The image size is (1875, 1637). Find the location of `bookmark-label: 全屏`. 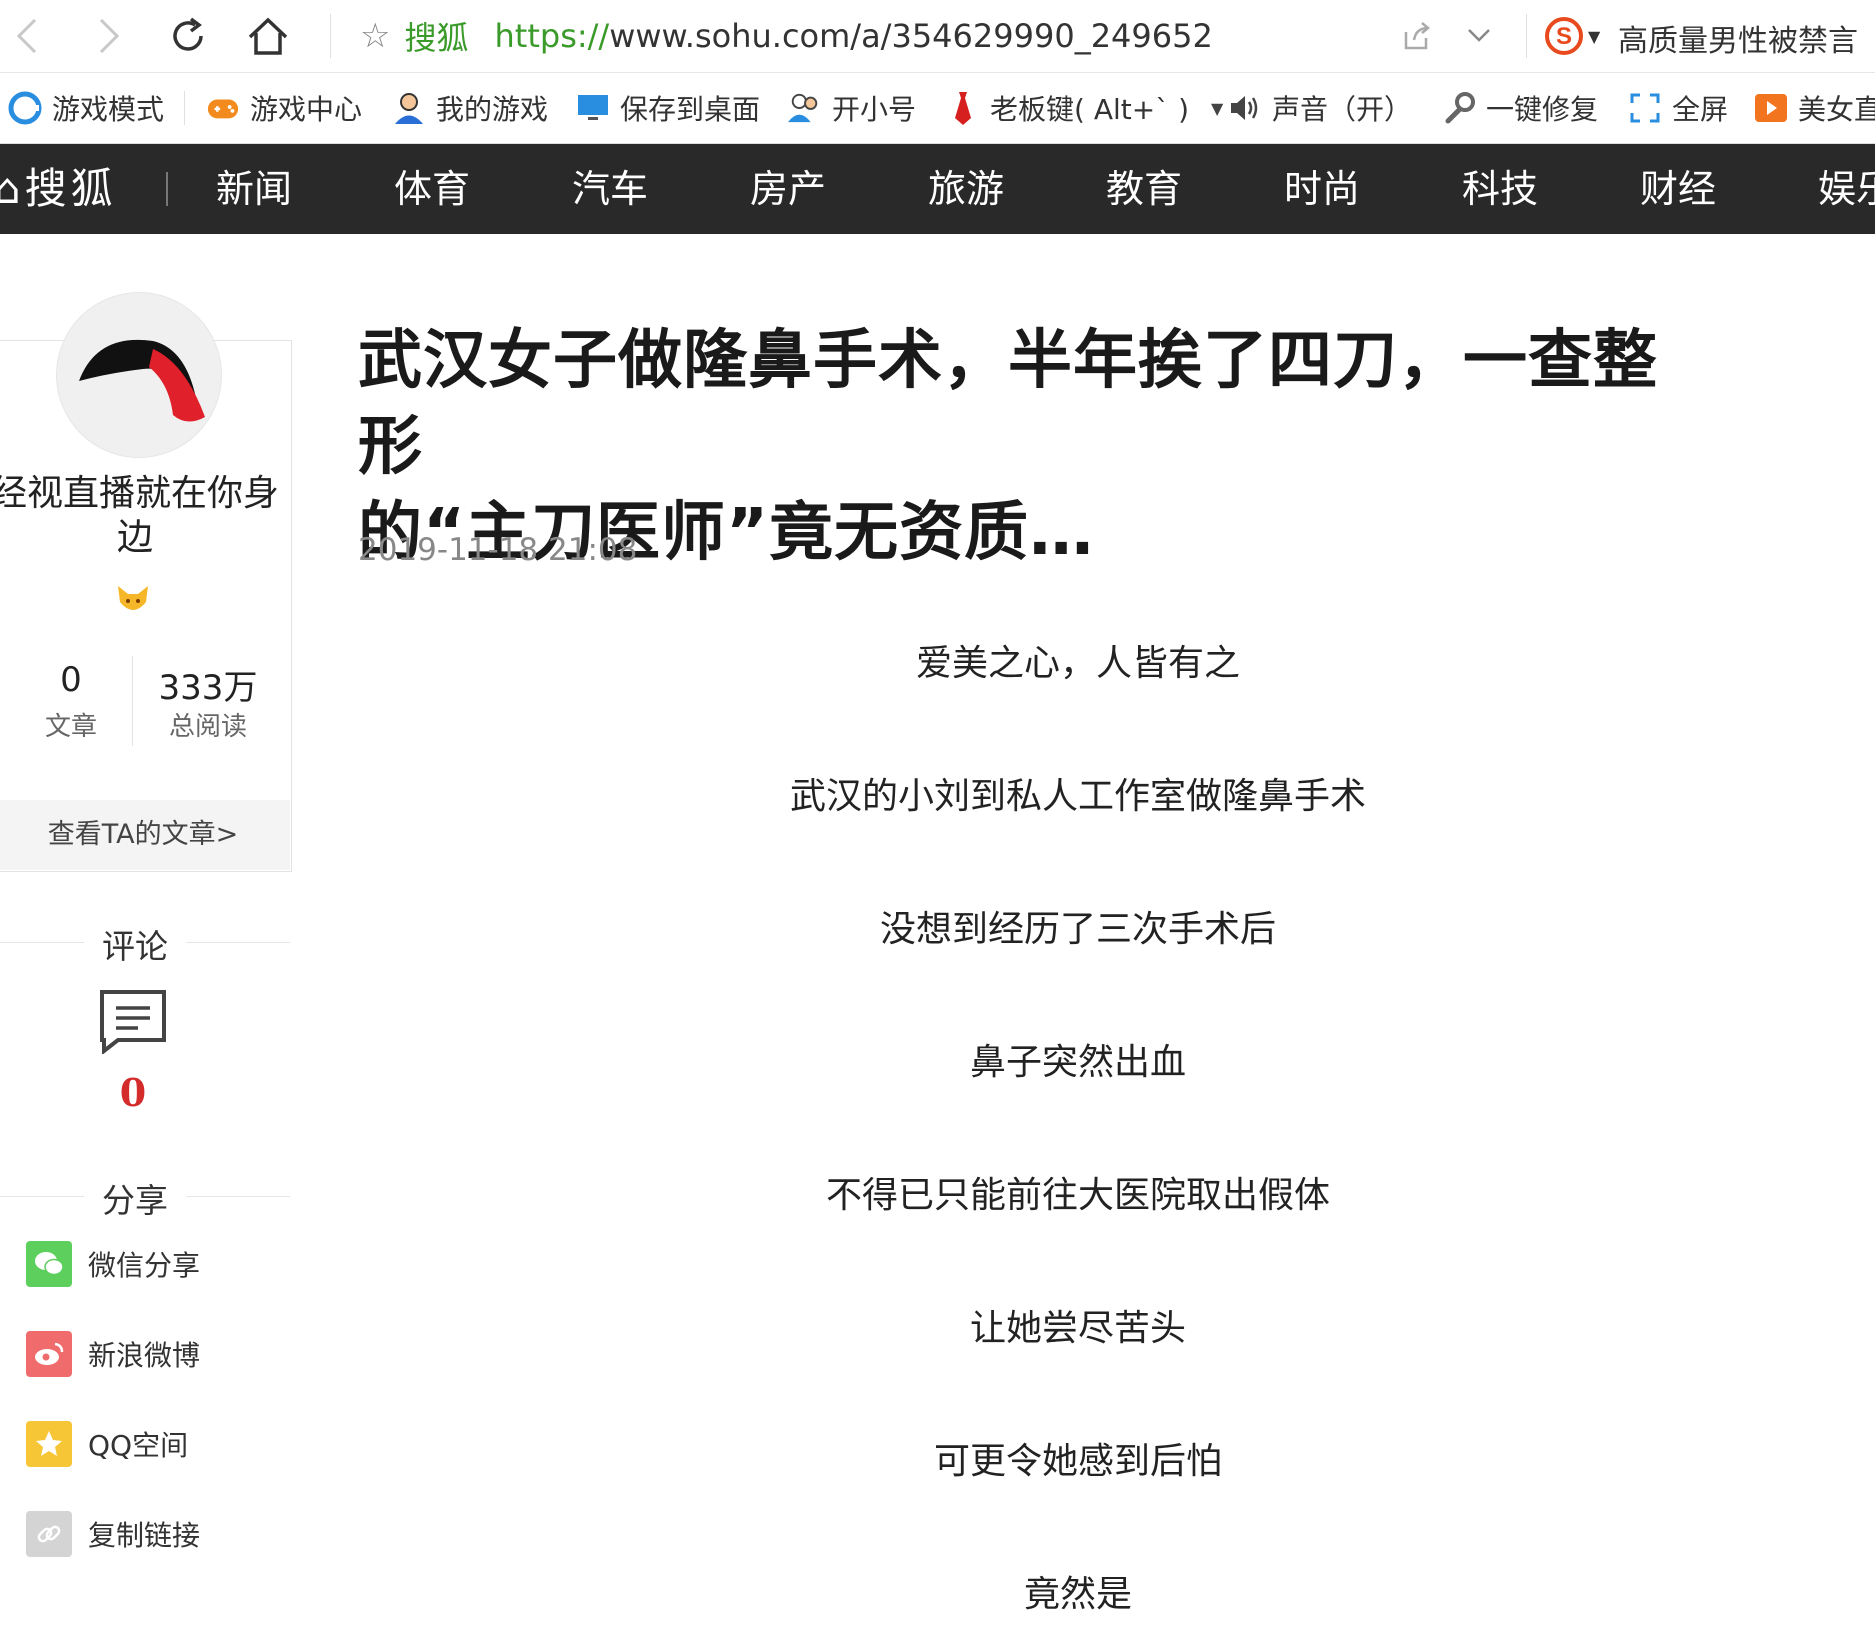

bookmark-label: 全屏 is located at coordinates (1700, 109).